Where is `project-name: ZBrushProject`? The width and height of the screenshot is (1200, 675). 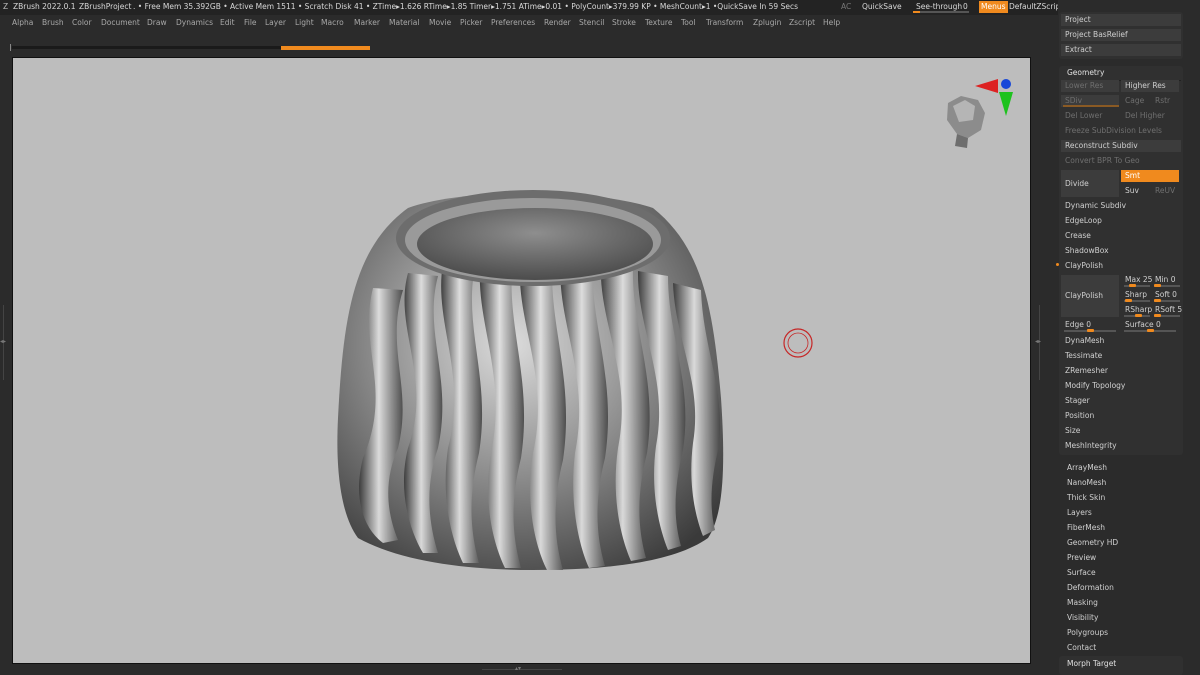 project-name: ZBrushProject is located at coordinates (105, 6).